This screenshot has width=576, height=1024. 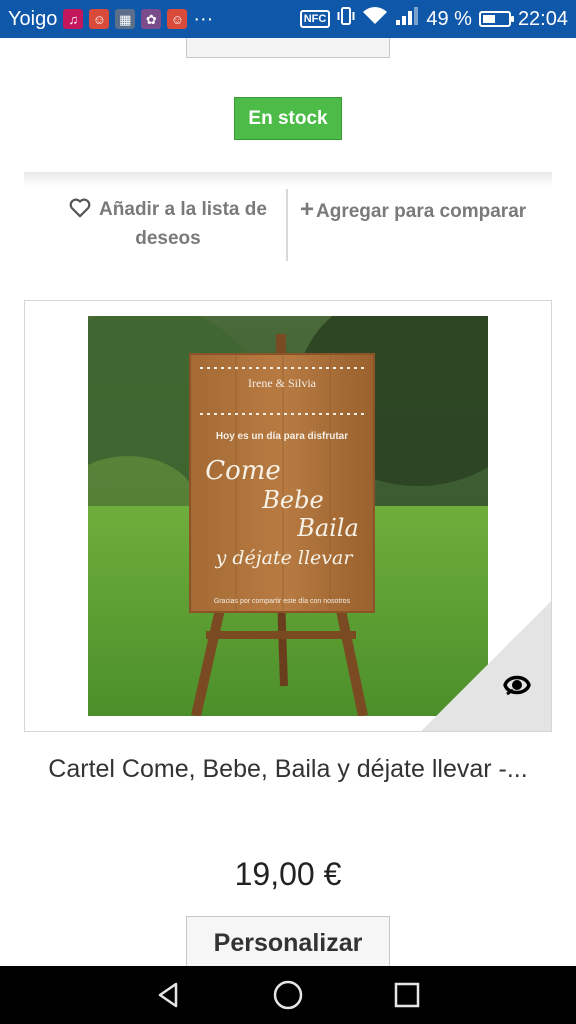 I want to click on sign-dejate: y déjate llevar, so click(x=285, y=558).